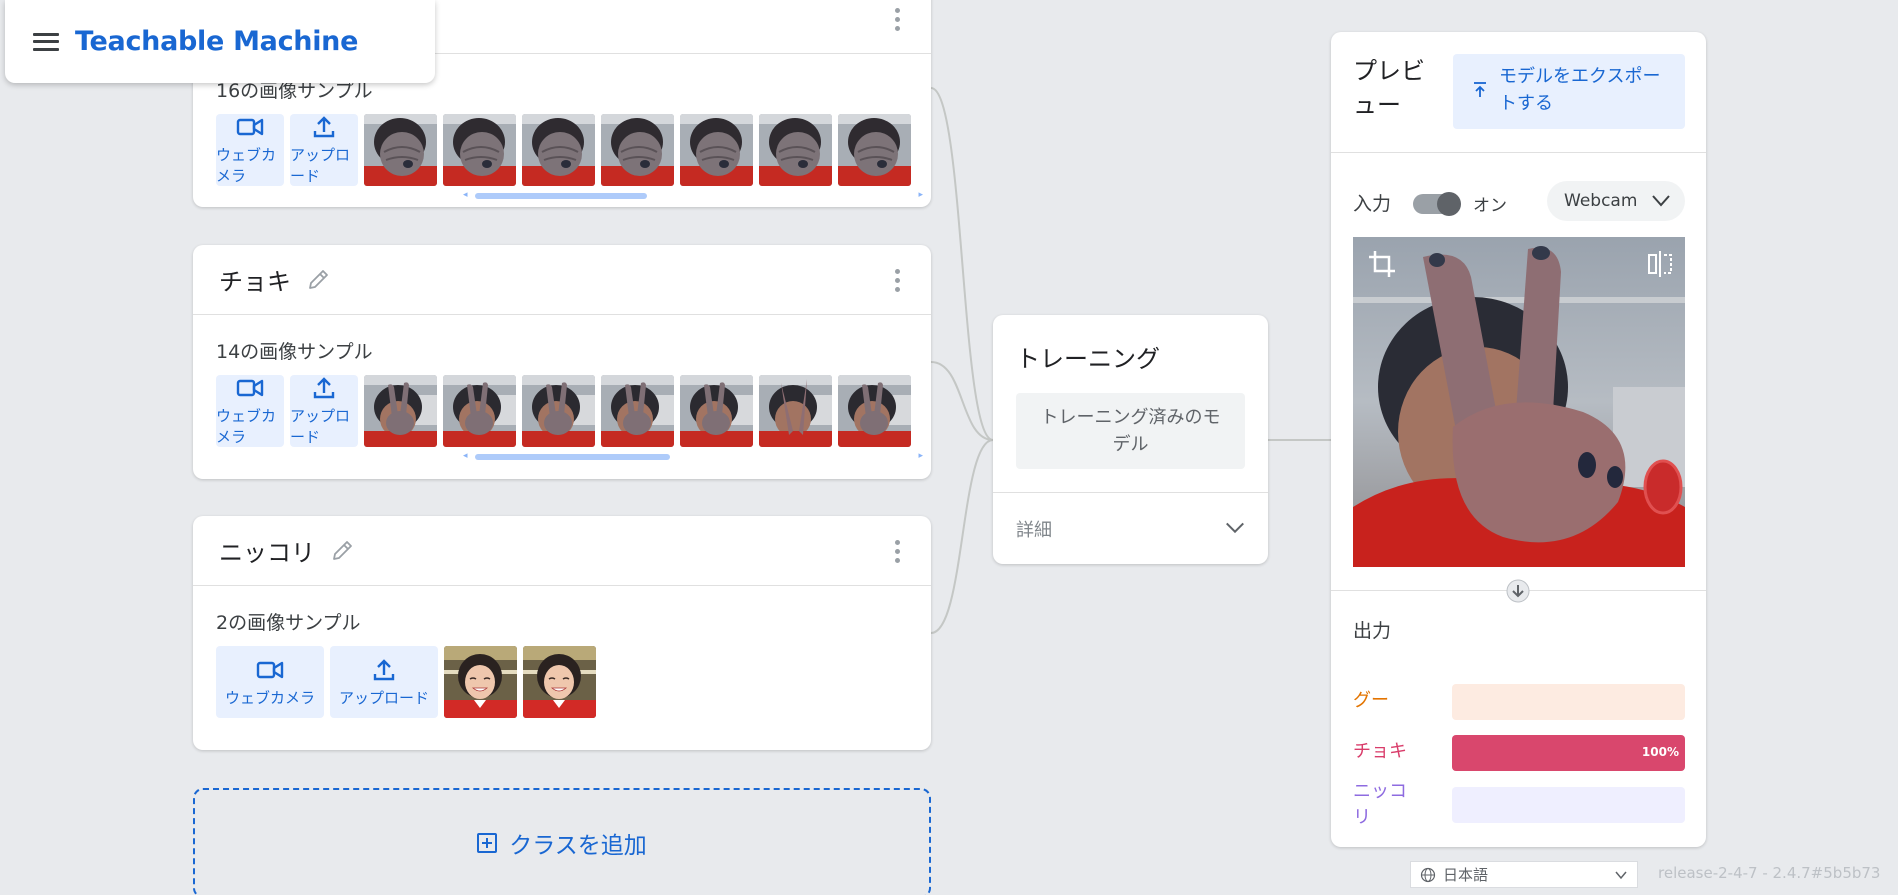  Describe the element at coordinates (1518, 195) in the screenshot. I see `input-row: 入力 オン Webcam` at that location.